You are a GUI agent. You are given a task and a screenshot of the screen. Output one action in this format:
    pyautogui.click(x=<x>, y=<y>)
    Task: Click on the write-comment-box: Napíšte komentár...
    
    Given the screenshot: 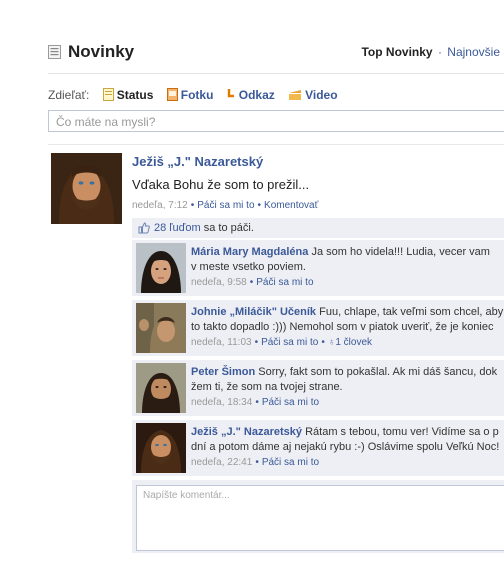 What is the action you would take?
    pyautogui.click(x=318, y=516)
    